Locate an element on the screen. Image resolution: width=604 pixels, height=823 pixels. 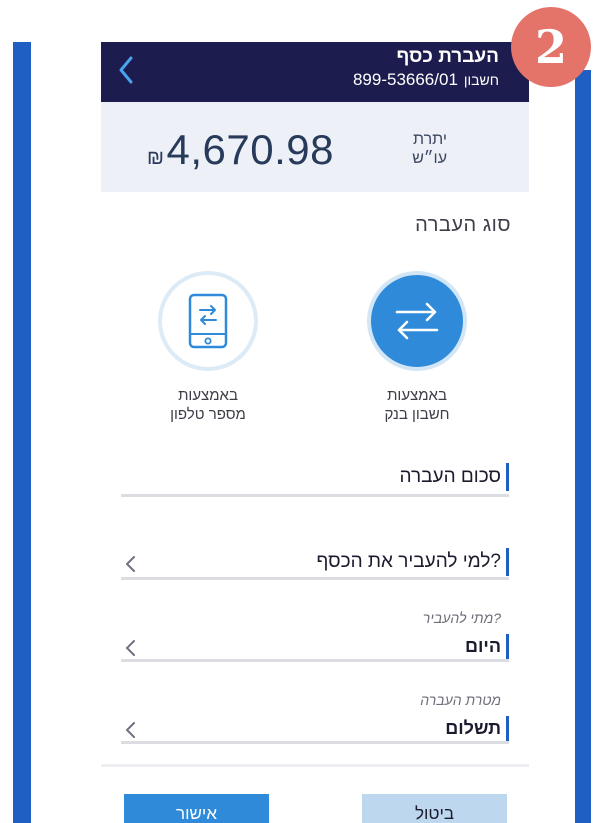
transfer-type-title: סוג העברה is located at coordinates (463, 225).